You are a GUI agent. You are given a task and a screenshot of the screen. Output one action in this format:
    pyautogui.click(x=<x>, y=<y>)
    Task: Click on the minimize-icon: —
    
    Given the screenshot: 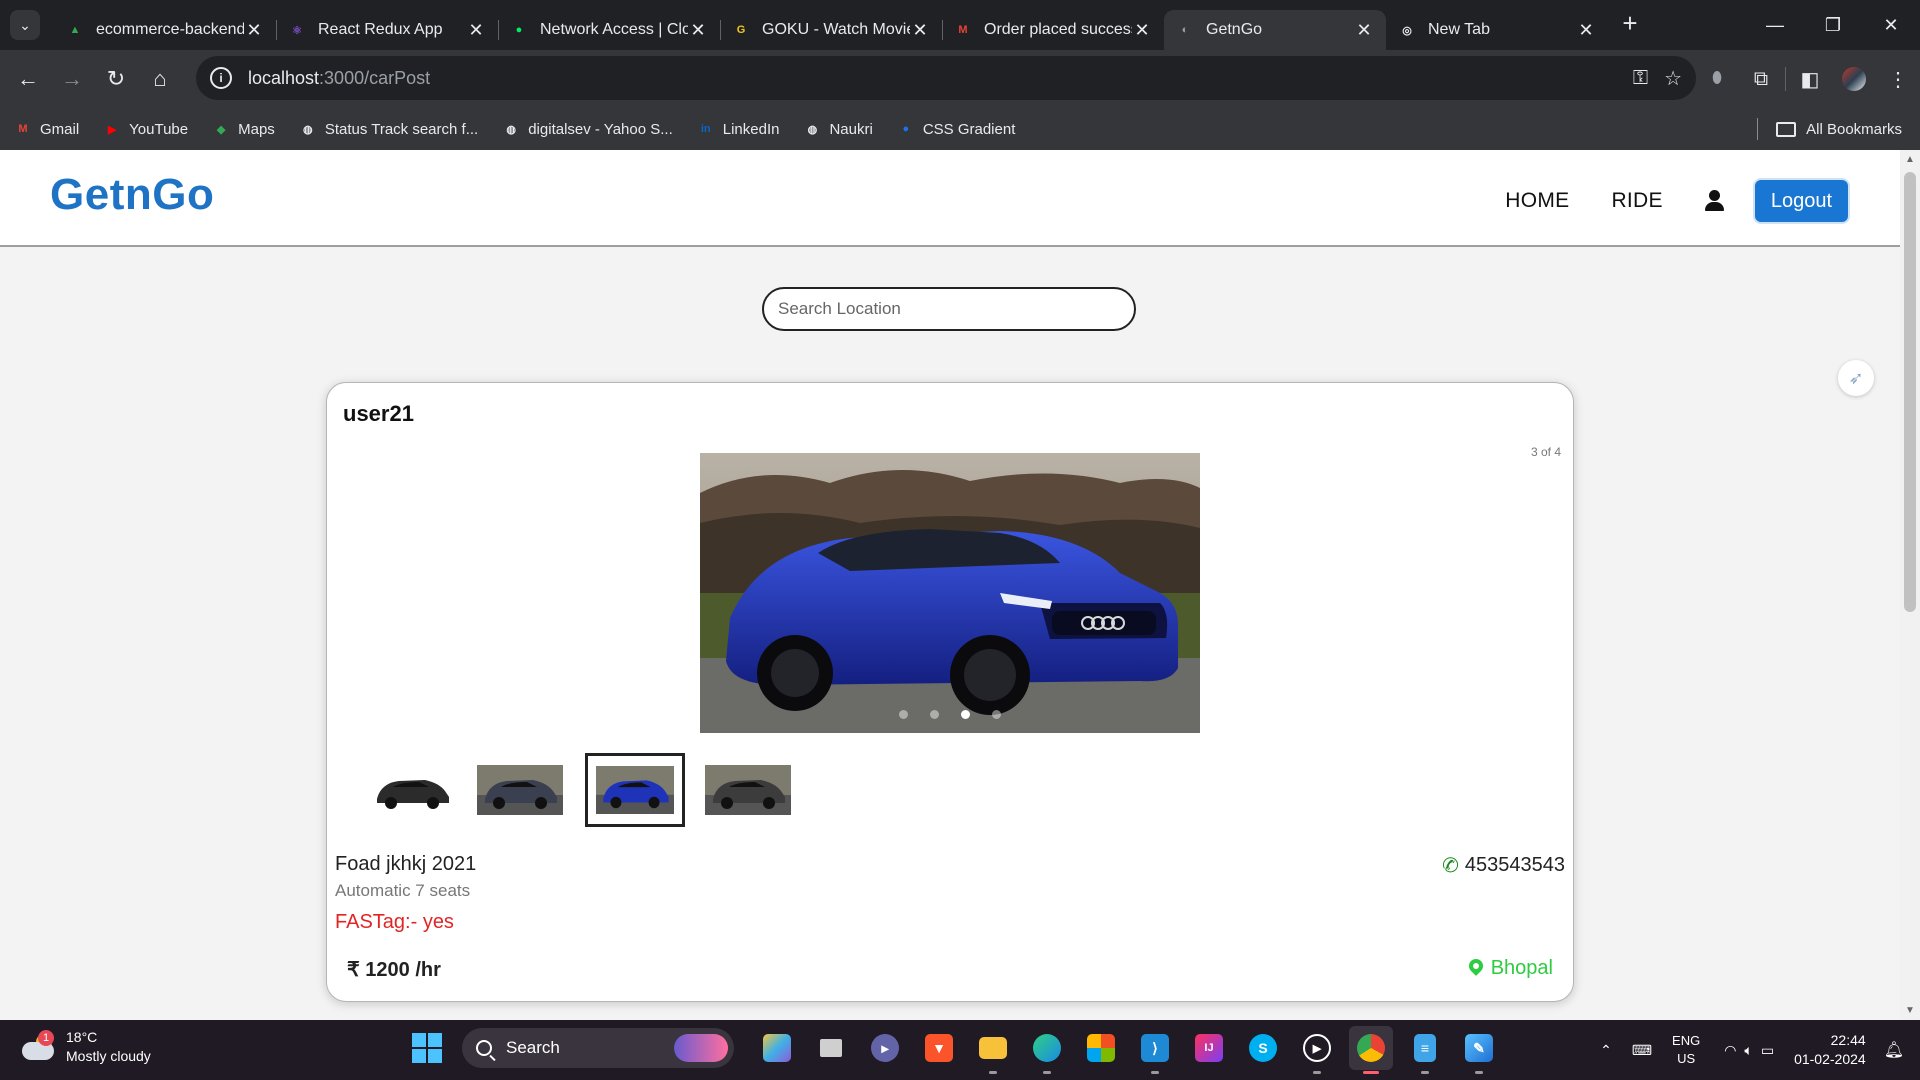 What is the action you would take?
    pyautogui.click(x=1775, y=25)
    